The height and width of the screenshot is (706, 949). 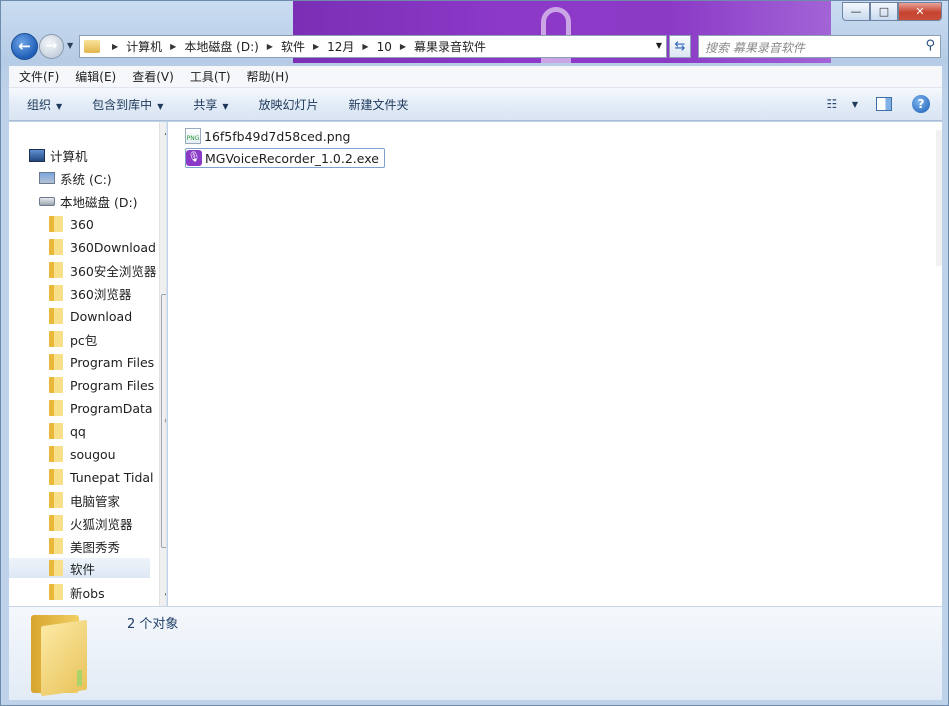 What do you see at coordinates (112, 362) in the screenshot?
I see `tree-item-label: Program Files` at bounding box center [112, 362].